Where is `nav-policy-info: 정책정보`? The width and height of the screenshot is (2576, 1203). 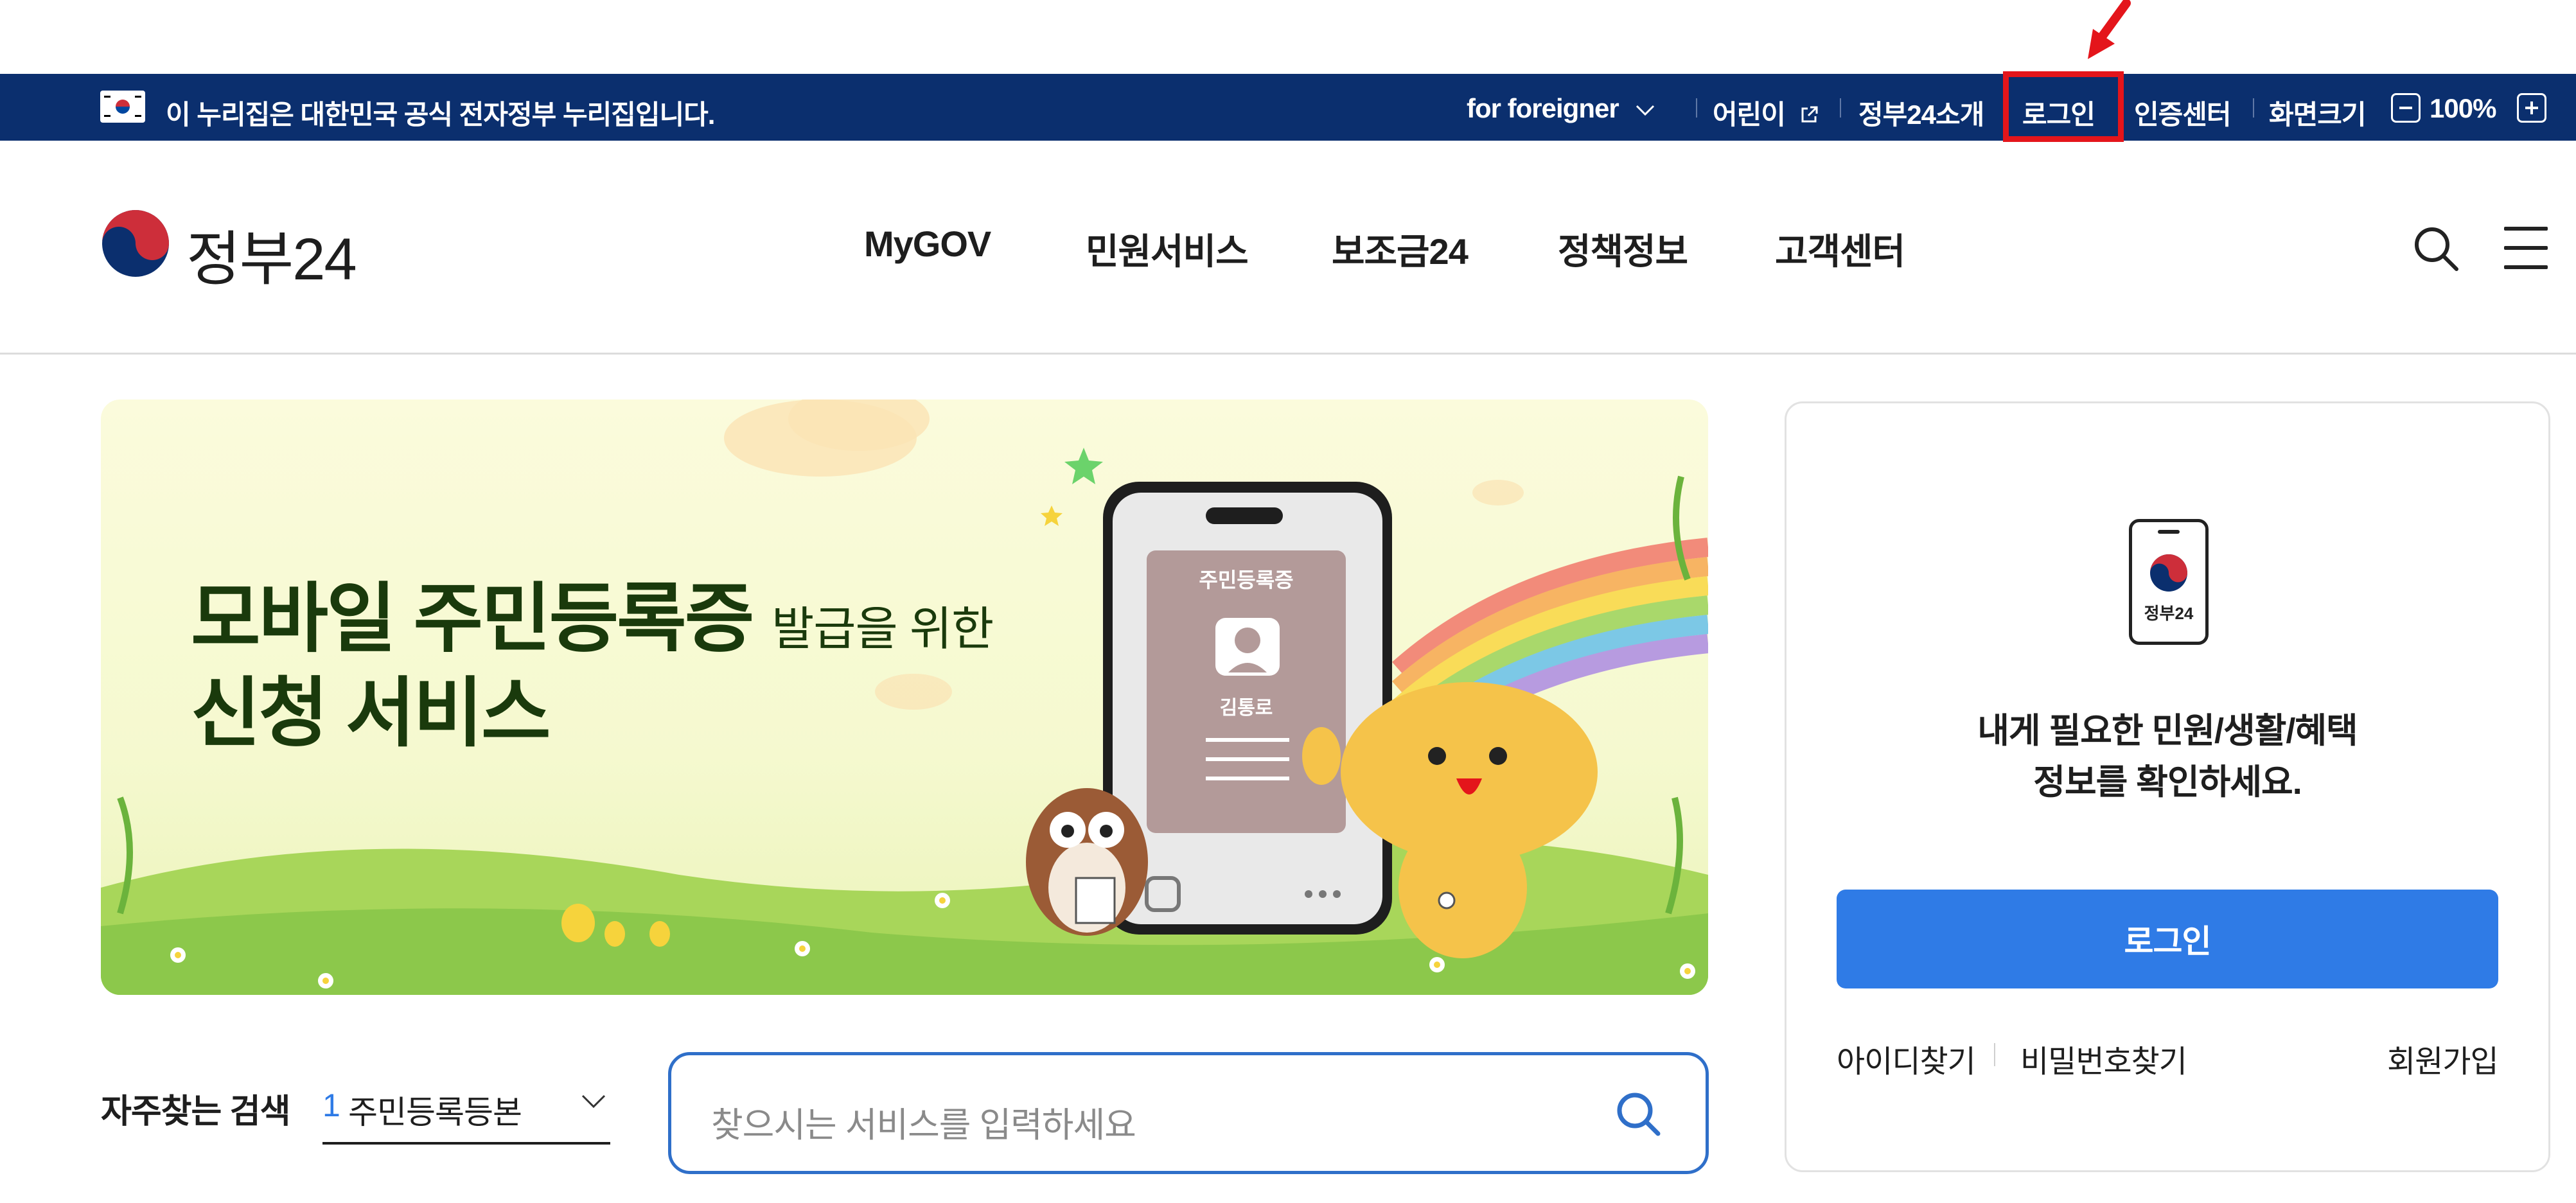 nav-policy-info: 정책정보 is located at coordinates (1623, 249).